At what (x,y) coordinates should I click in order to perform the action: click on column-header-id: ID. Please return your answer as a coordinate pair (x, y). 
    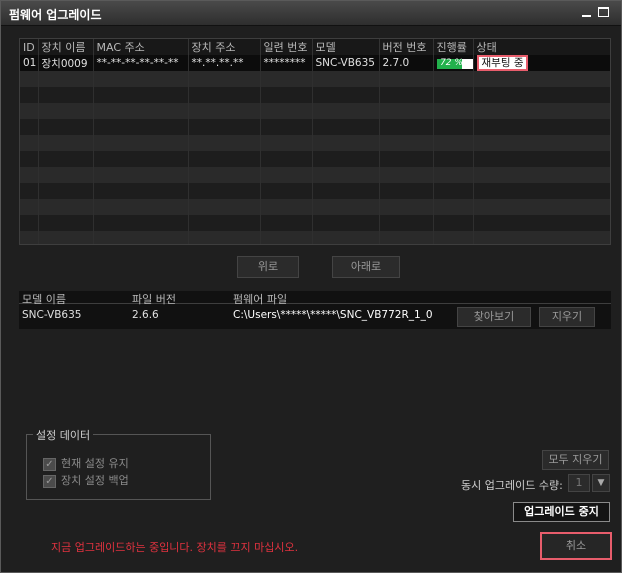
    Looking at the image, I should click on (29, 47).